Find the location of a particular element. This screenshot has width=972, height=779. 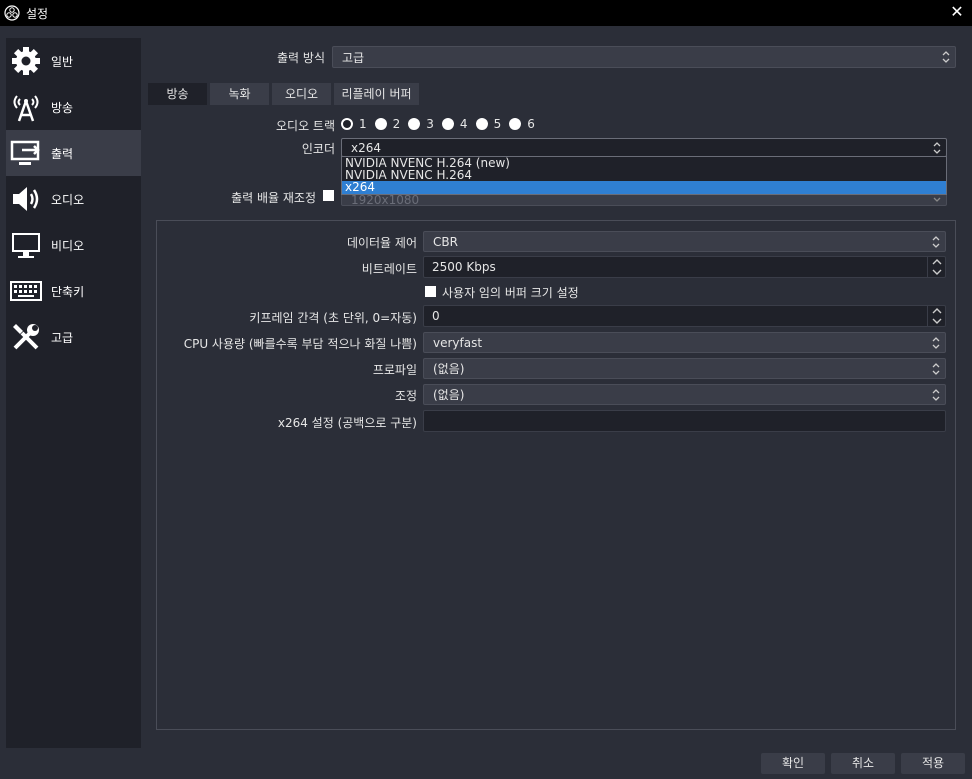

output-mode-select: 고급 is located at coordinates (644, 57).